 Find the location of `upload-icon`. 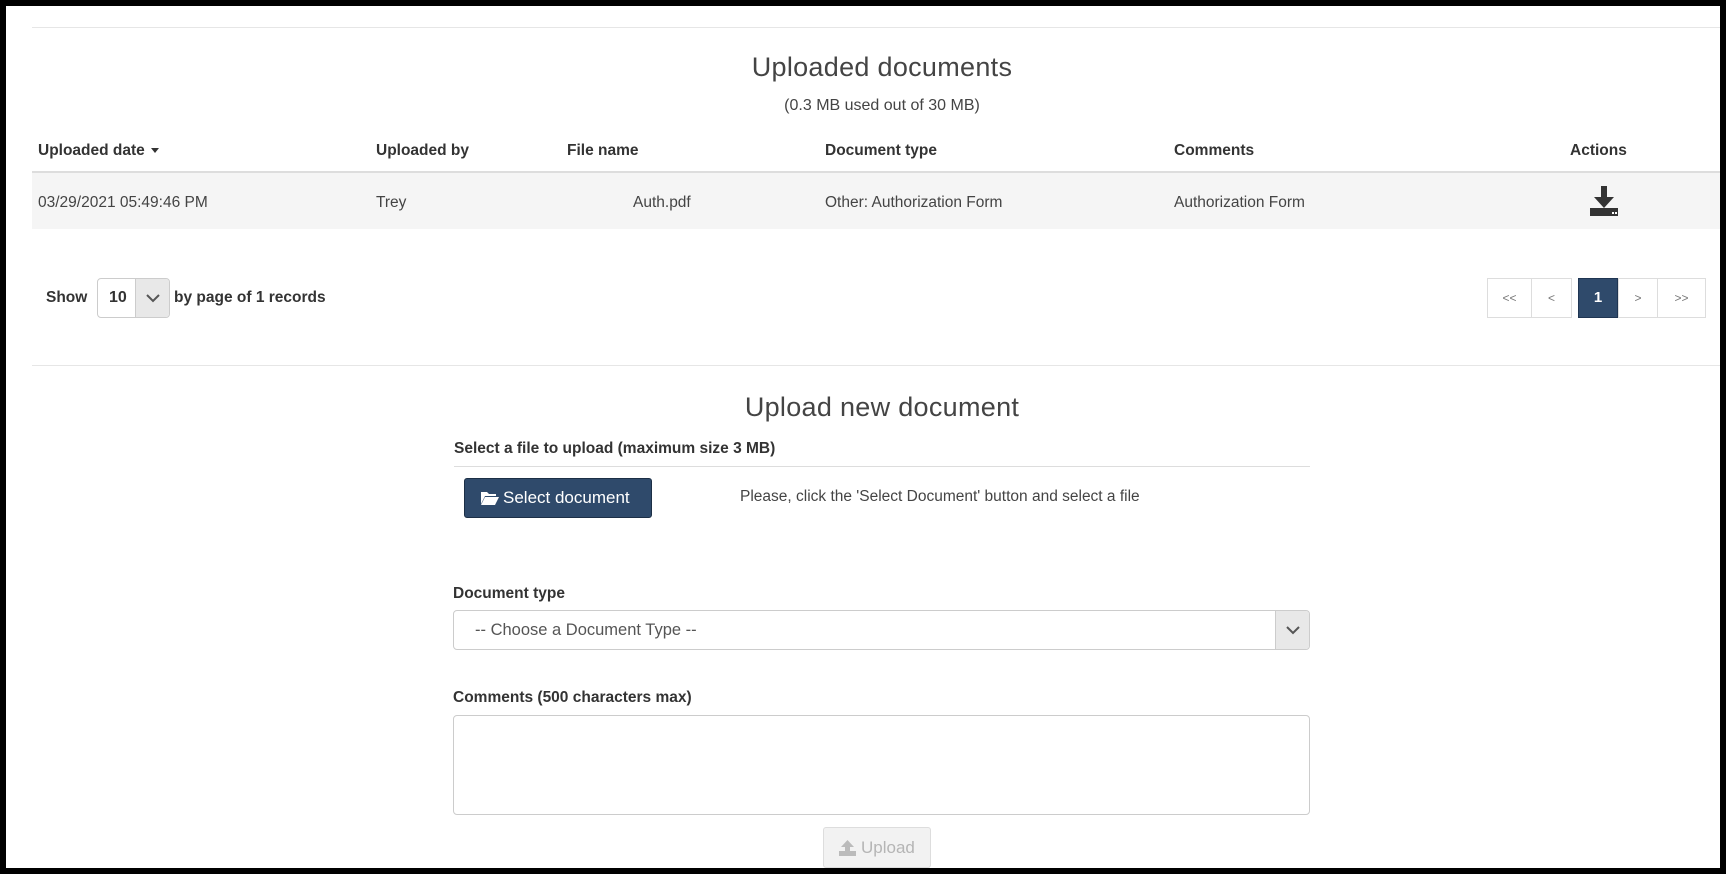

upload-icon is located at coordinates (847, 848).